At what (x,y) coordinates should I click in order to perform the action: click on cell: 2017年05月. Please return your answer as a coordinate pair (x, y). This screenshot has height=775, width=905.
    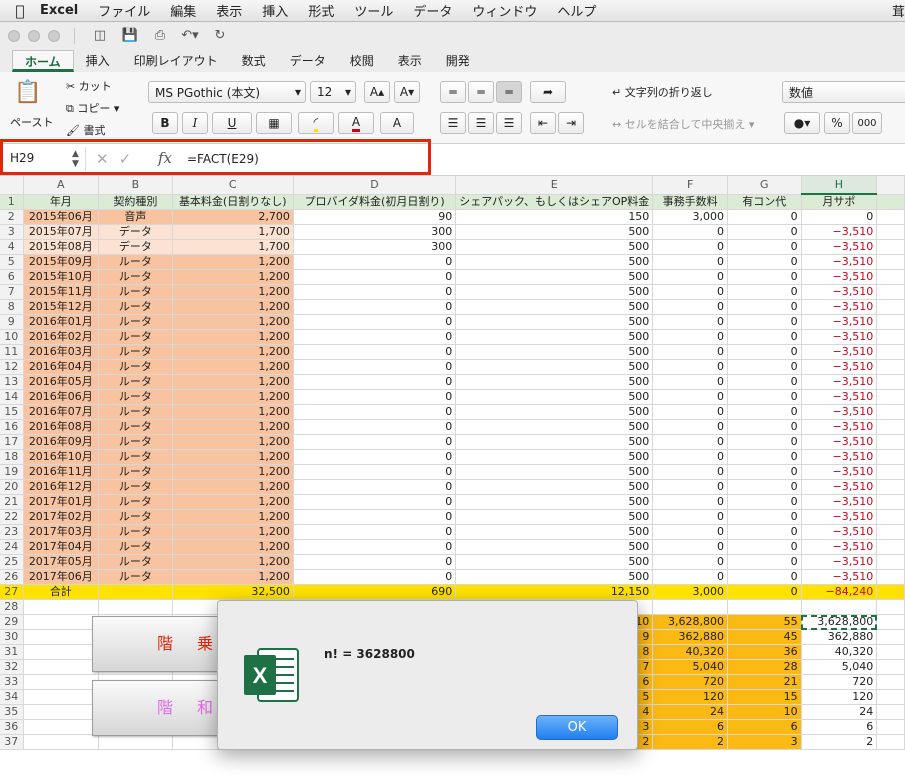
    Looking at the image, I should click on (61, 562).